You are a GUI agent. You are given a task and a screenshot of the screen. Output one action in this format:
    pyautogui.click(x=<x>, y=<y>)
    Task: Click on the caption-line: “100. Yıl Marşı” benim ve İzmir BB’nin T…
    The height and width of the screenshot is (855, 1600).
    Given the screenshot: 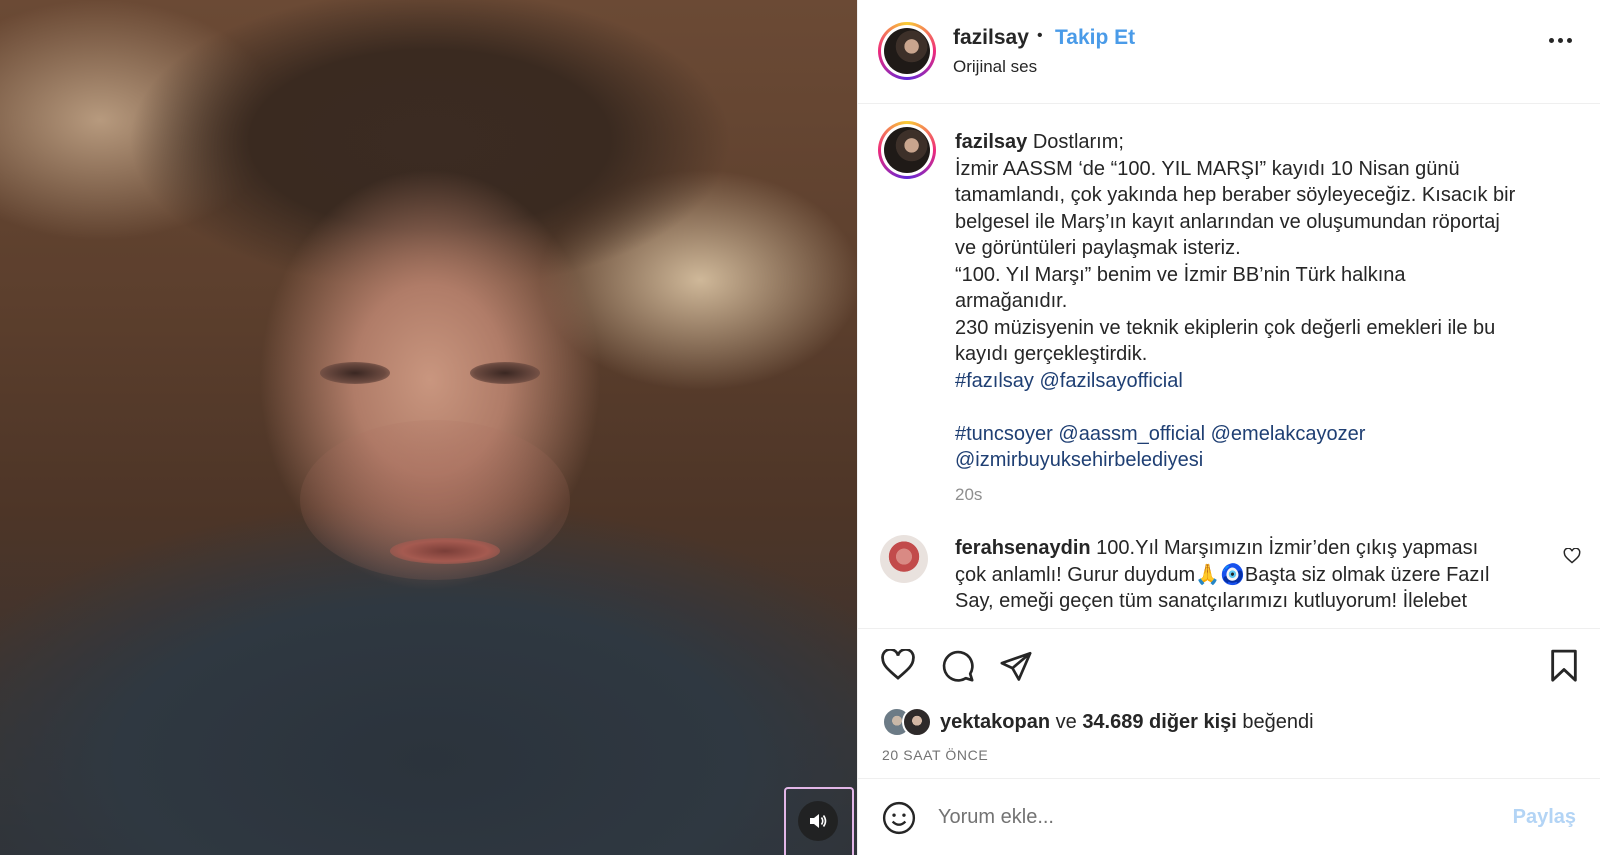 What is the action you would take?
    pyautogui.click(x=1180, y=274)
    